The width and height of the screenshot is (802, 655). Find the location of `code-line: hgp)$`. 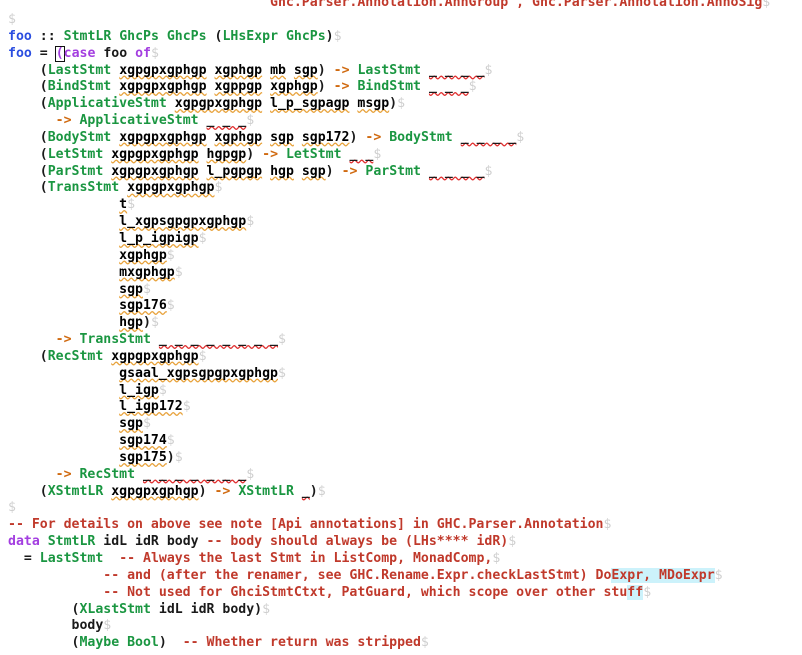

code-line: hgp)$ is located at coordinates (401, 323).